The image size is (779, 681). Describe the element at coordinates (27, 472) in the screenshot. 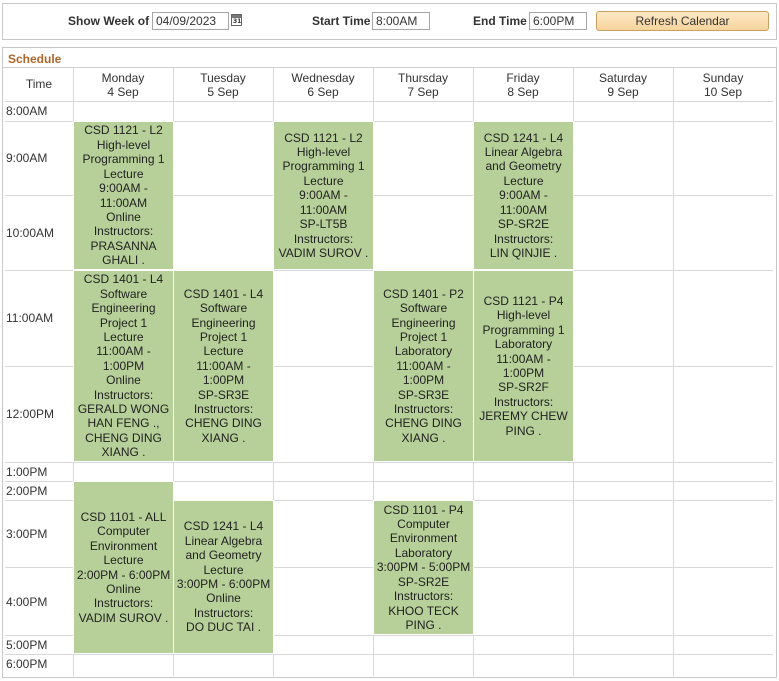

I see `time-label: 1:00PM` at that location.